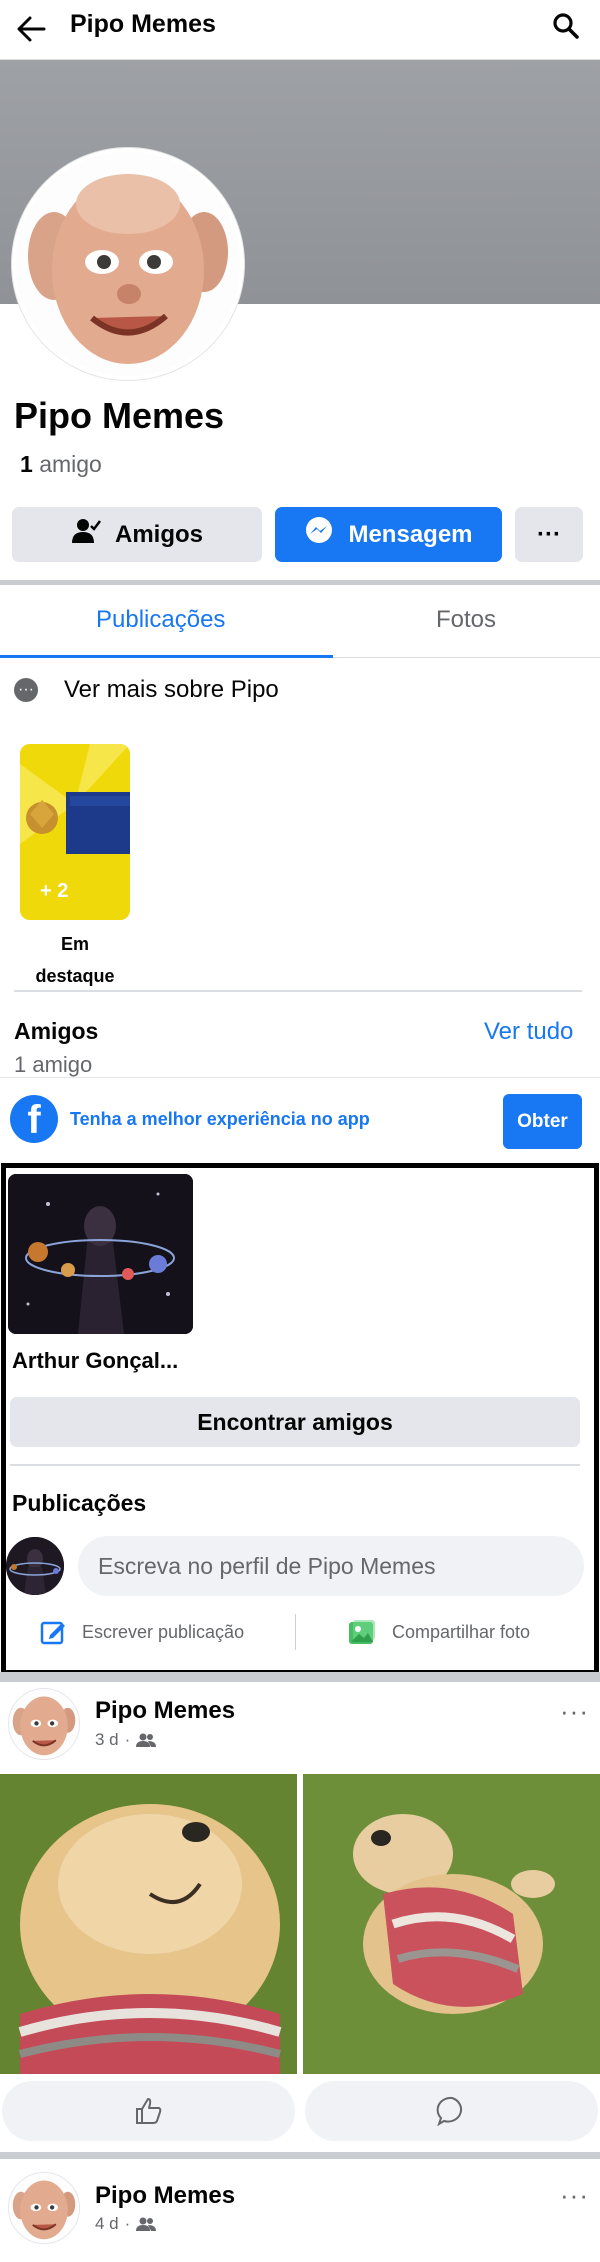 This screenshot has height=2262, width=600. Describe the element at coordinates (528, 1032) in the screenshot. I see `see-all-friends-link: Ver tudo` at that location.